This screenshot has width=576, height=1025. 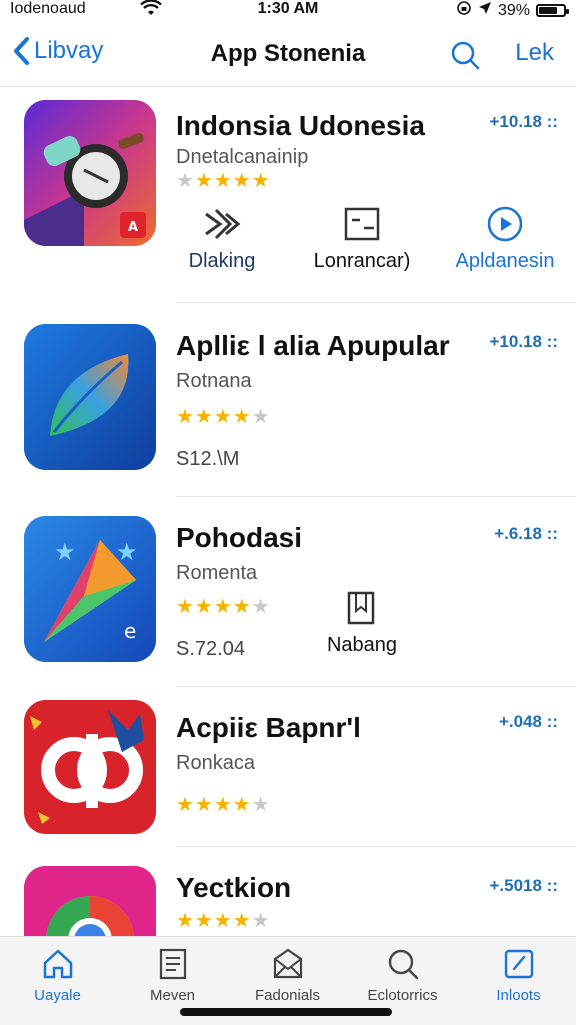 I want to click on action-button: Nabang, so click(x=362, y=623).